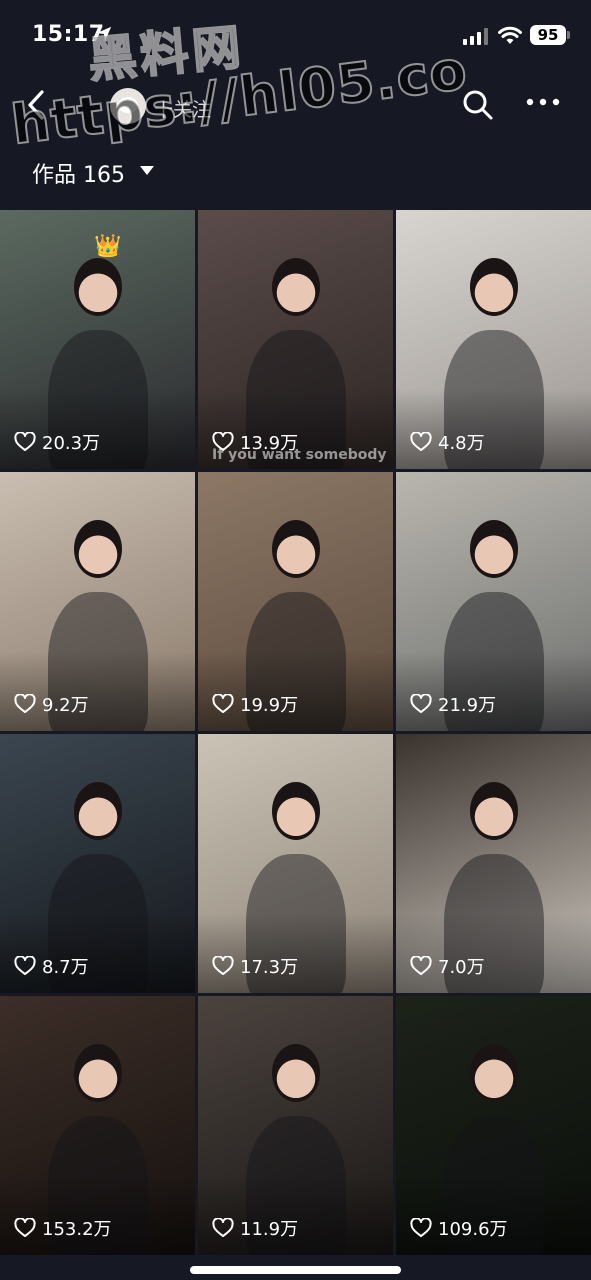 The height and width of the screenshot is (1280, 591). Describe the element at coordinates (493, 863) in the screenshot. I see `video-thumbnail: 7.0万` at that location.